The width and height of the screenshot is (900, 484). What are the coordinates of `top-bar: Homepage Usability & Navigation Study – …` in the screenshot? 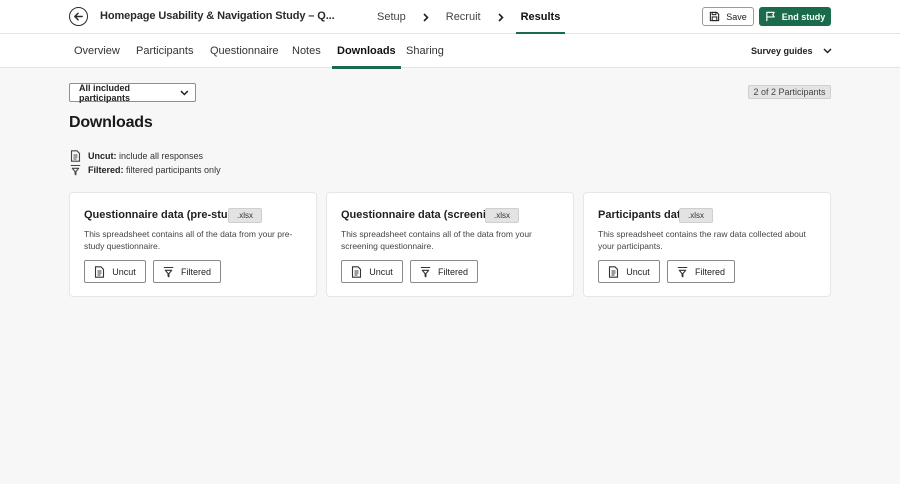 It's located at (450, 17).